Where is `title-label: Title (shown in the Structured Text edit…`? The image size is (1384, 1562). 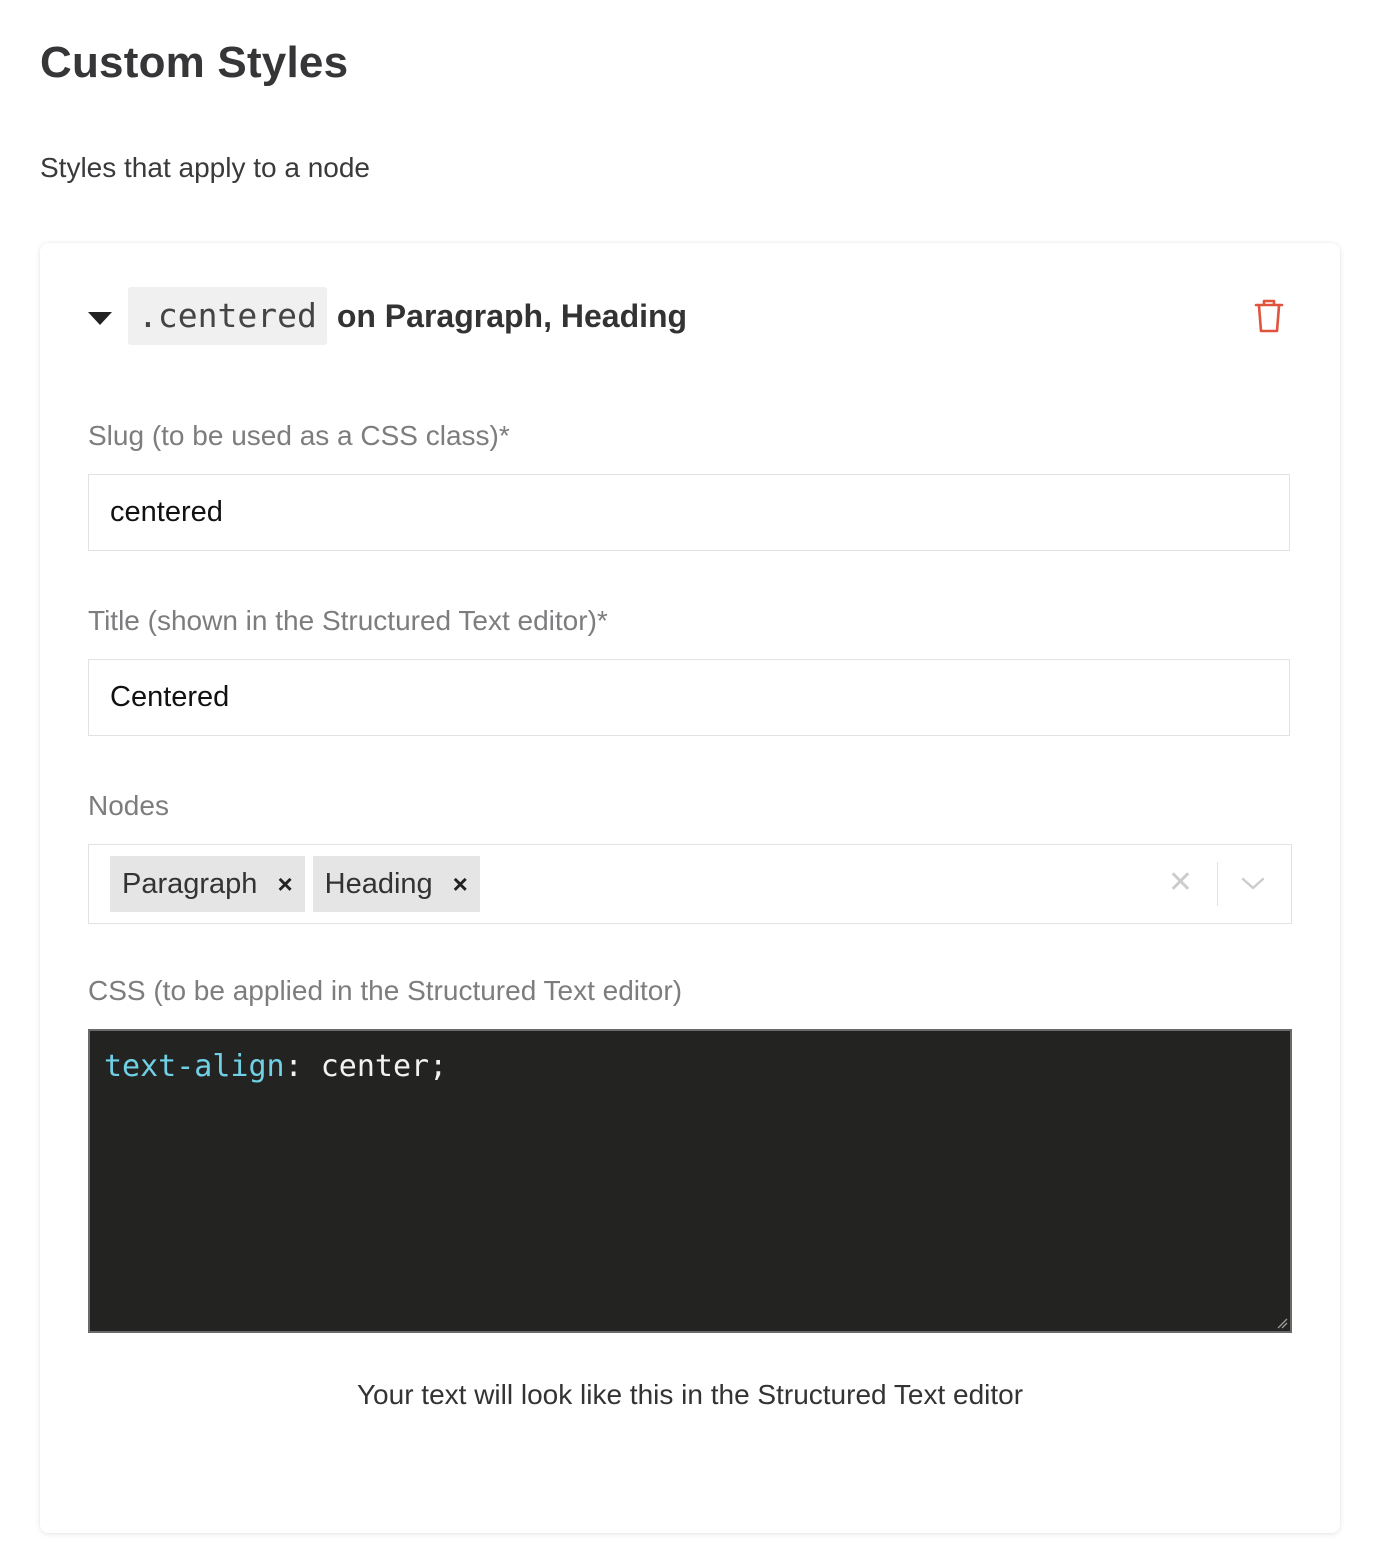
title-label: Title (shown in the Structured Text edit… is located at coordinates (348, 620).